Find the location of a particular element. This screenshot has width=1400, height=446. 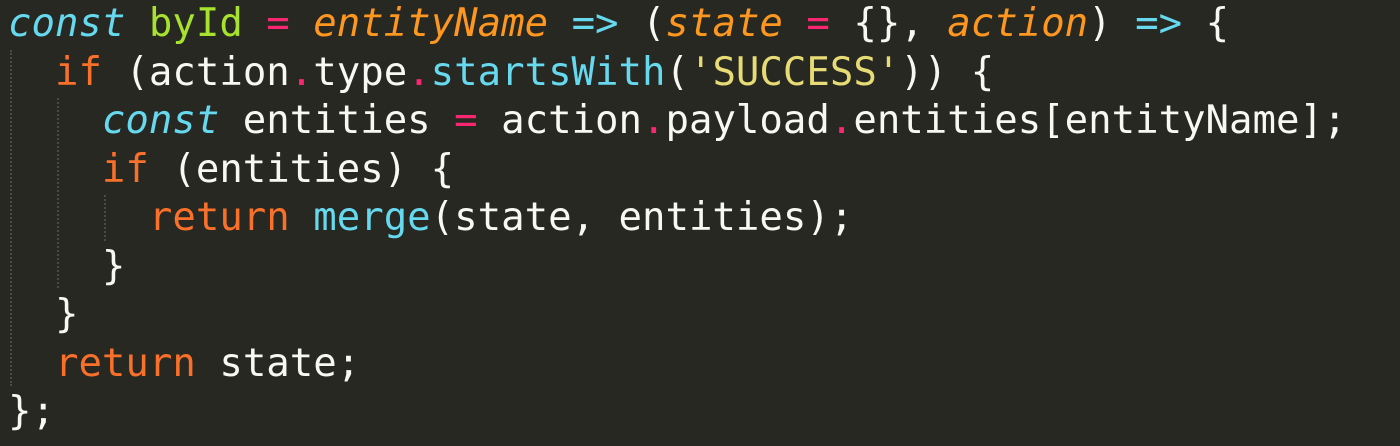

code-token: (action is located at coordinates (195, 72).